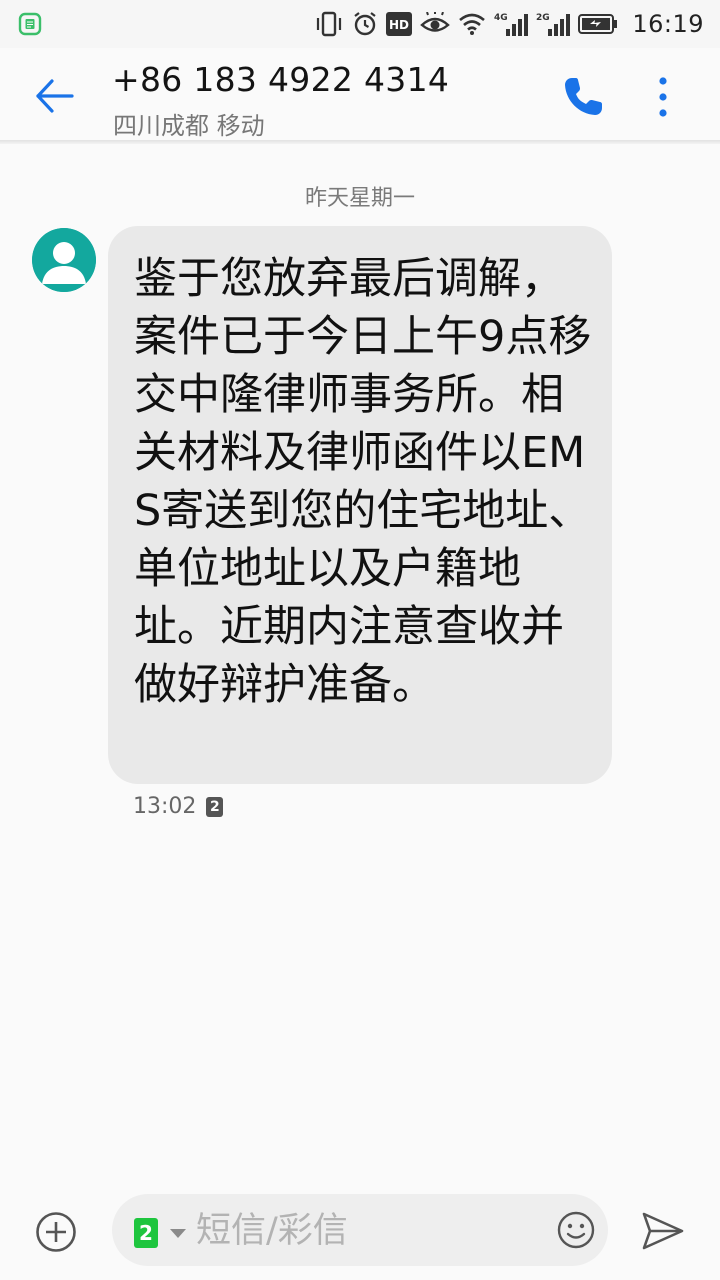 This screenshot has width=720, height=1280. What do you see at coordinates (365, 24) in the screenshot?
I see `alarm-icon` at bounding box center [365, 24].